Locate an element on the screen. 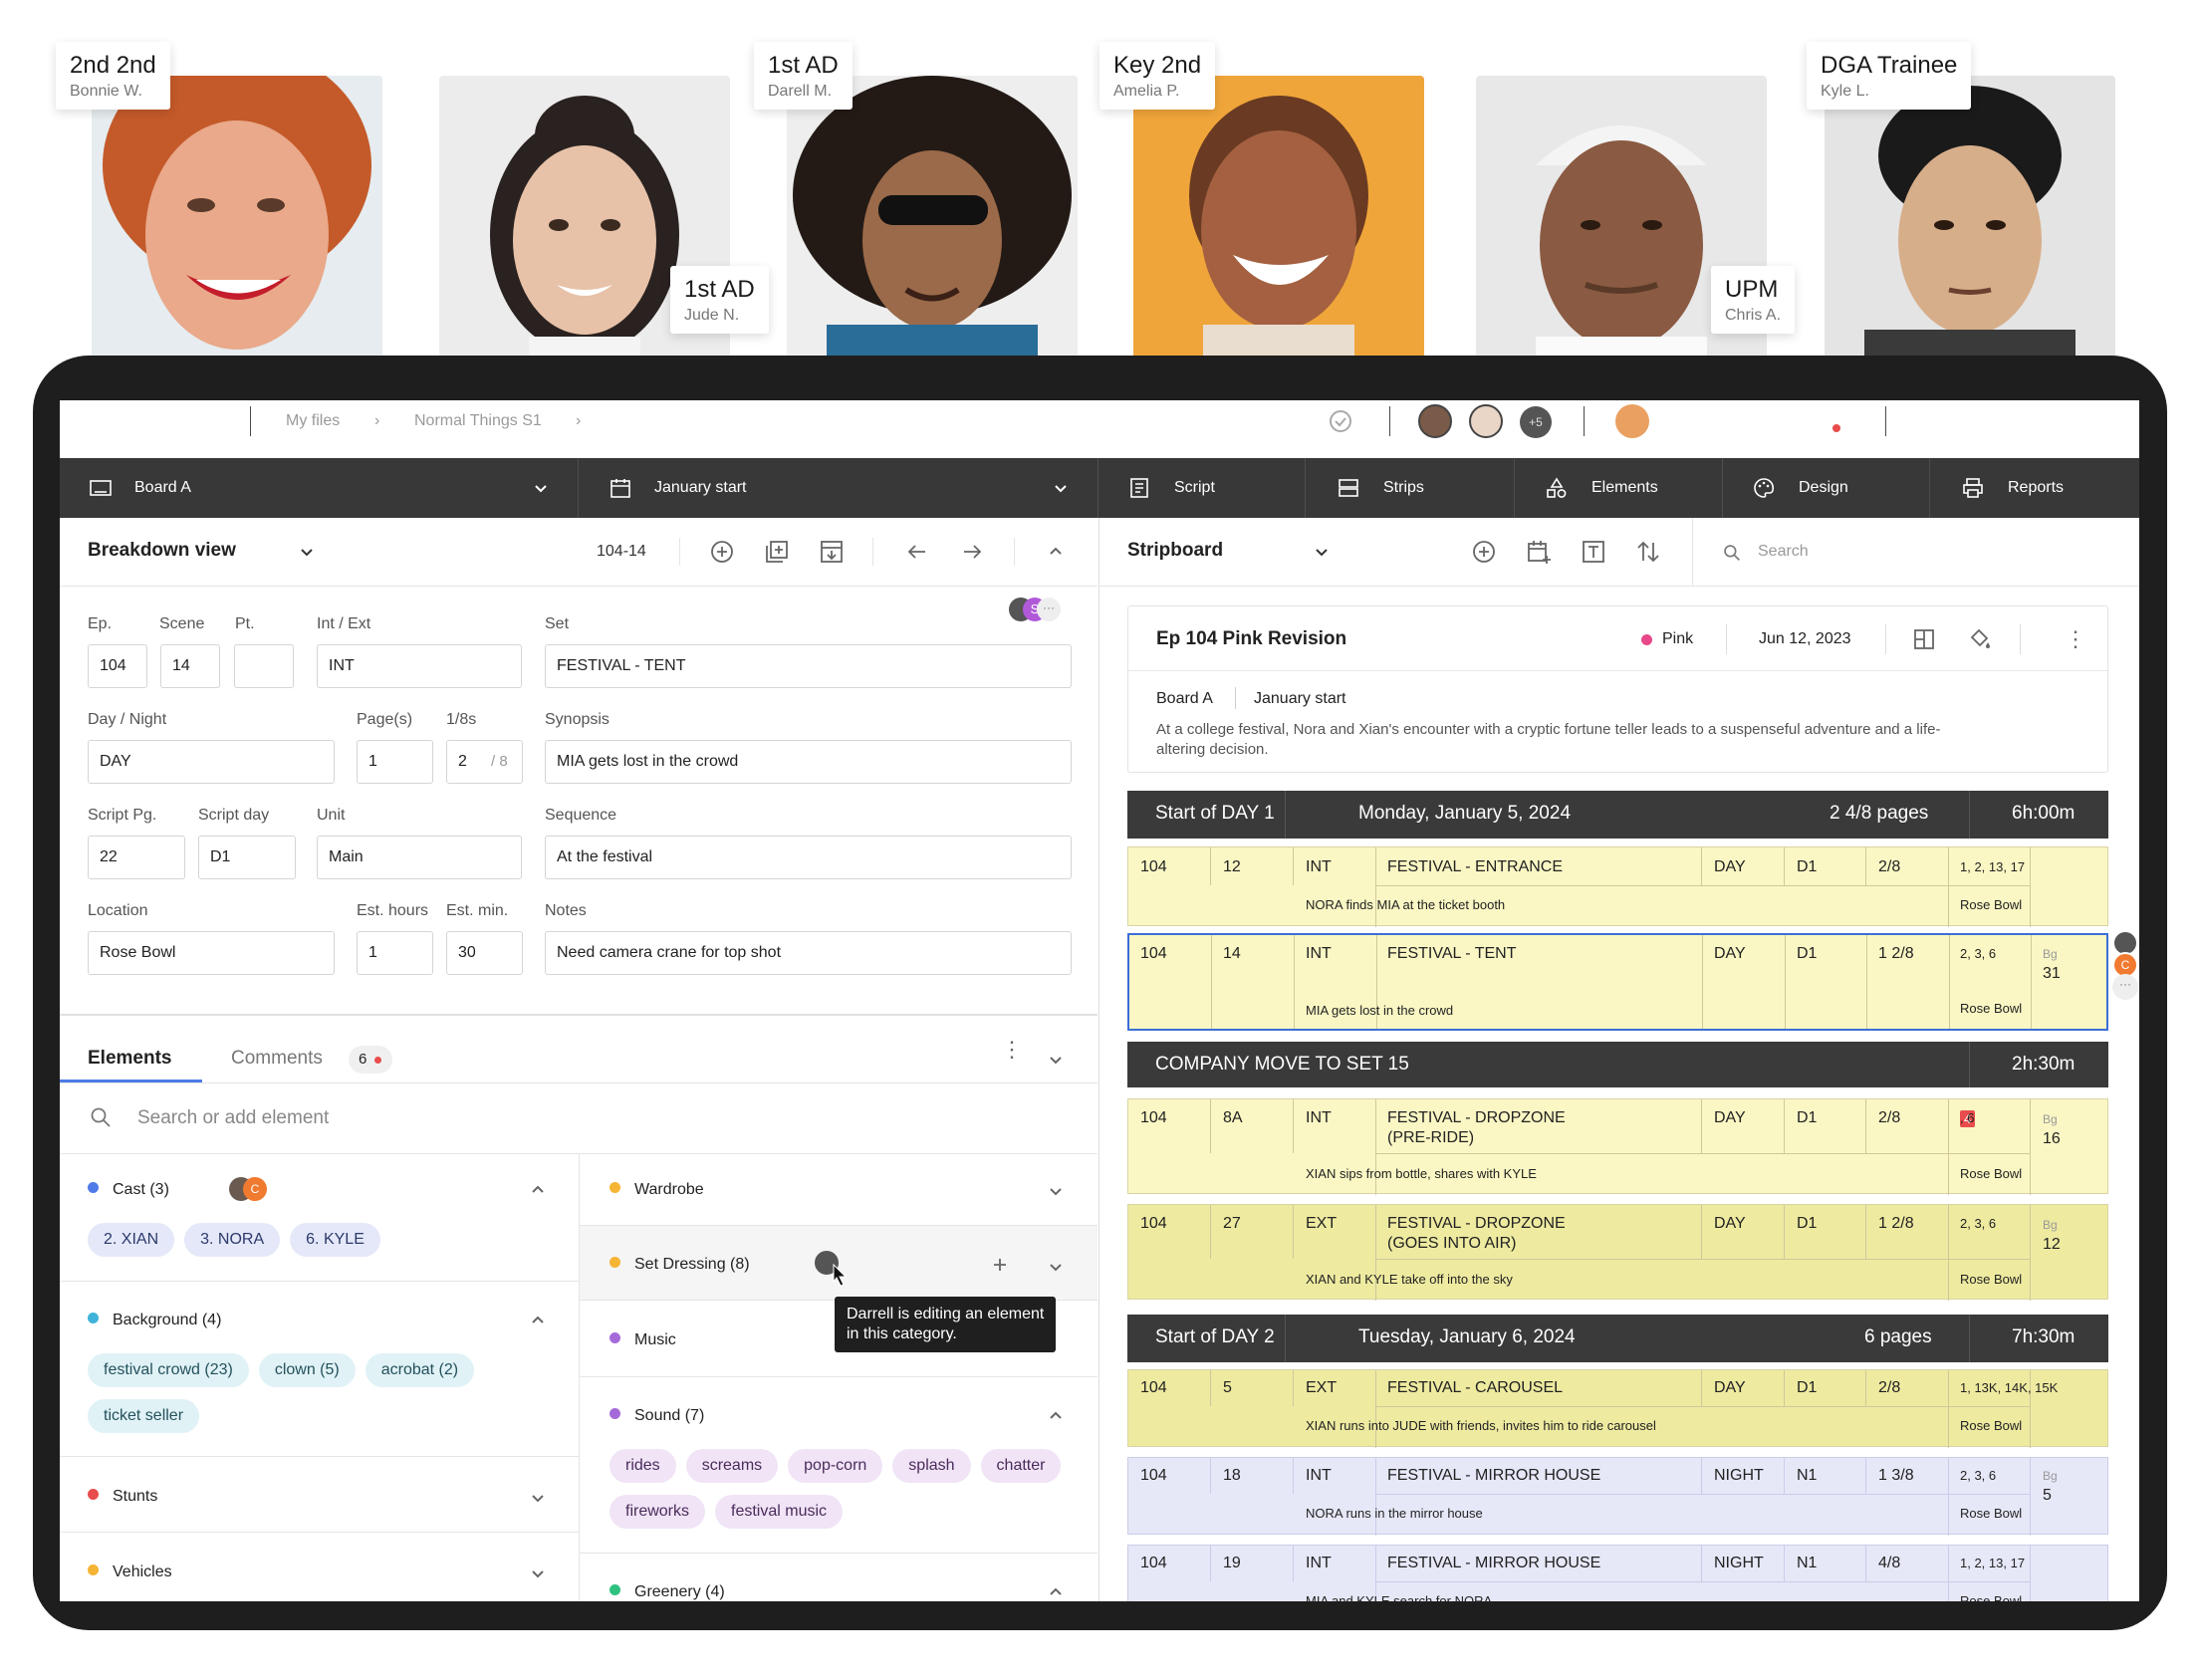 Image resolution: width=2199 pixels, height=1680 pixels. sync-check-icon is located at coordinates (1341, 421).